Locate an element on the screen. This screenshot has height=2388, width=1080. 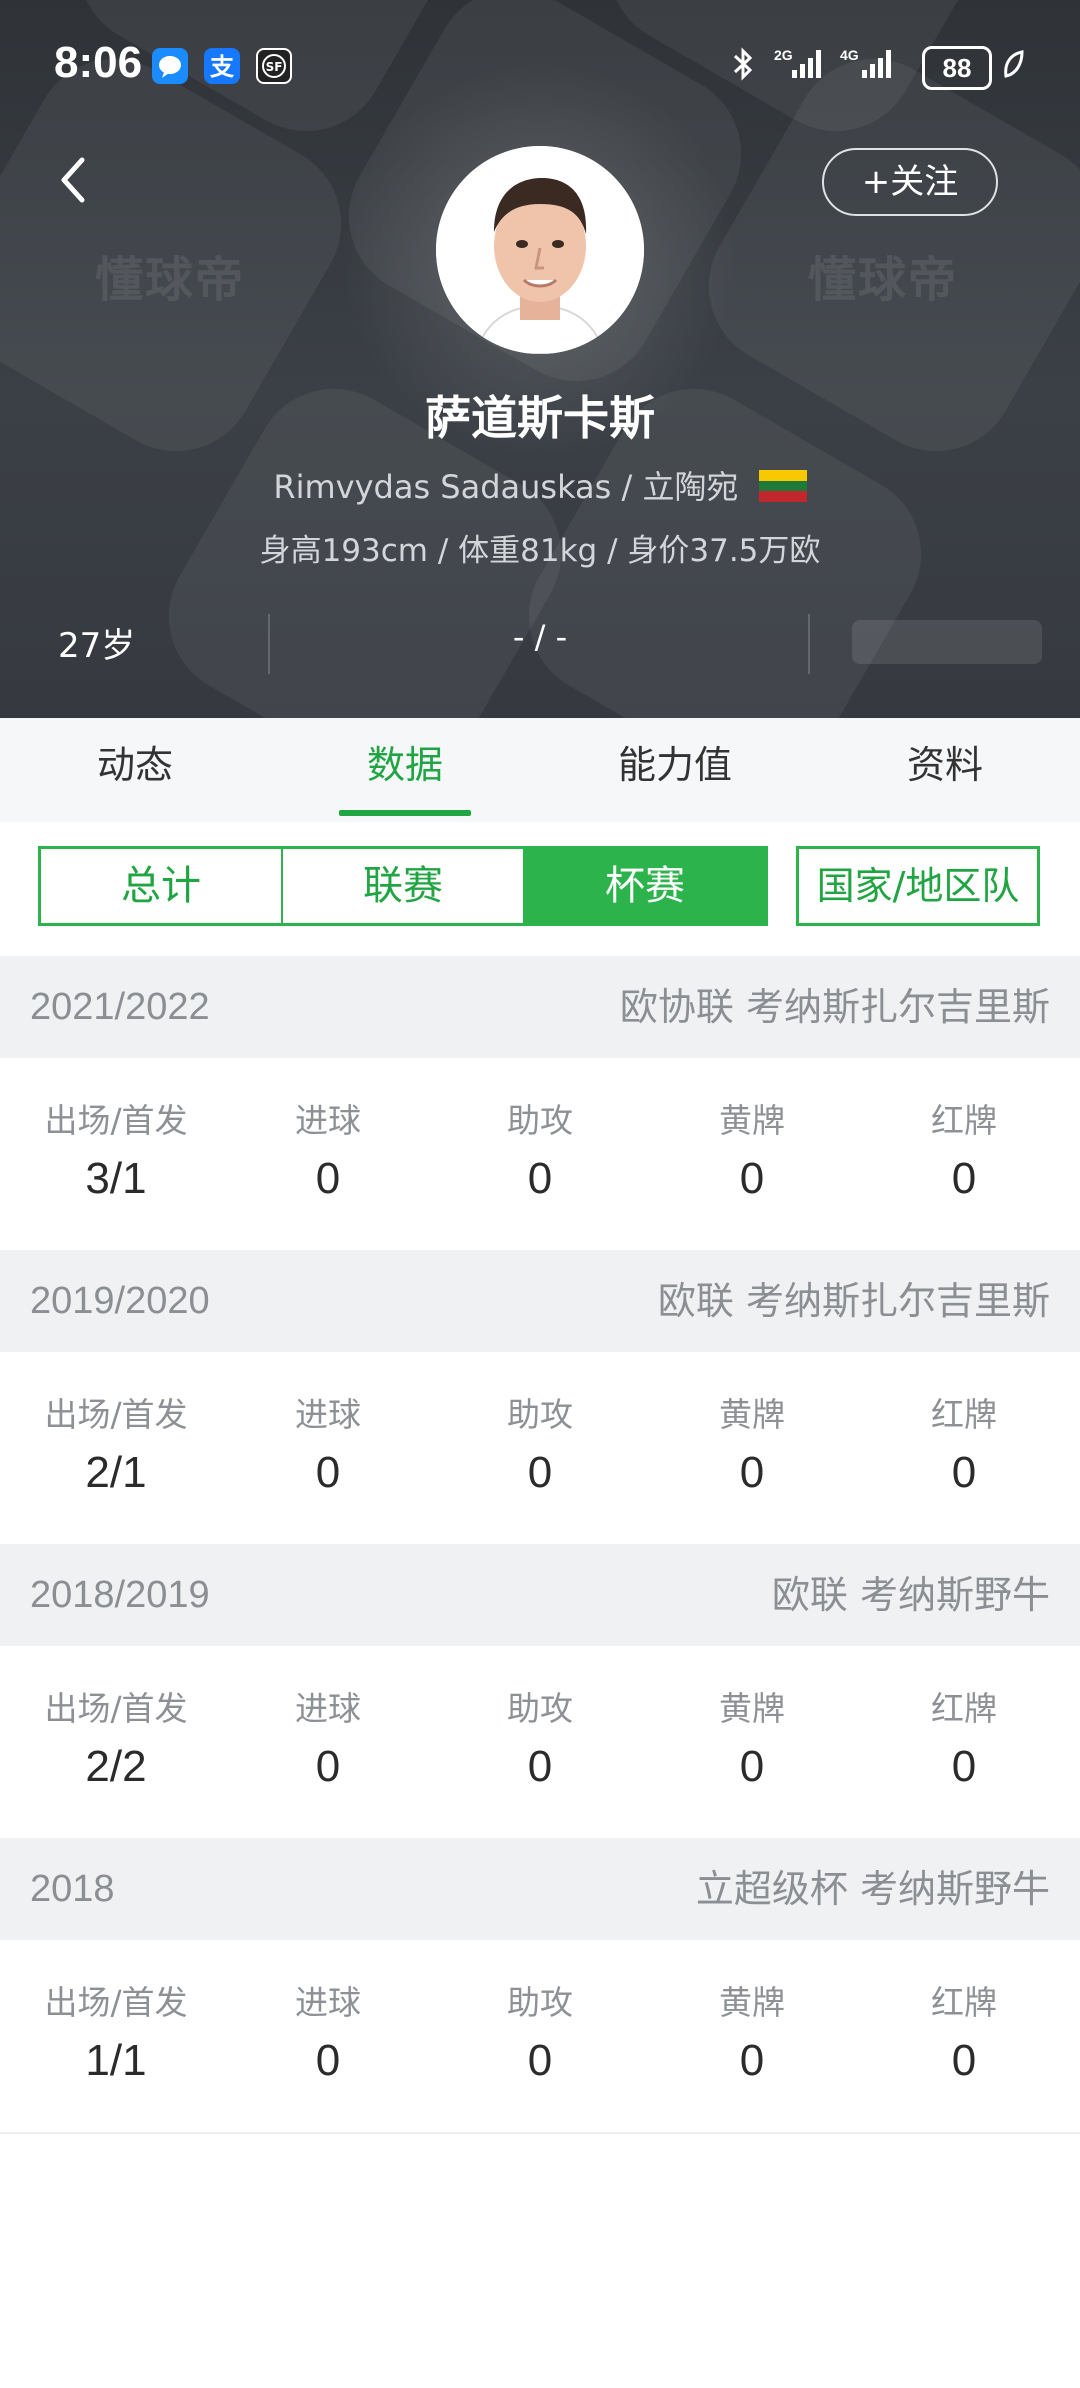
player-info-bar: 27岁 - / - is located at coordinates (540, 640).